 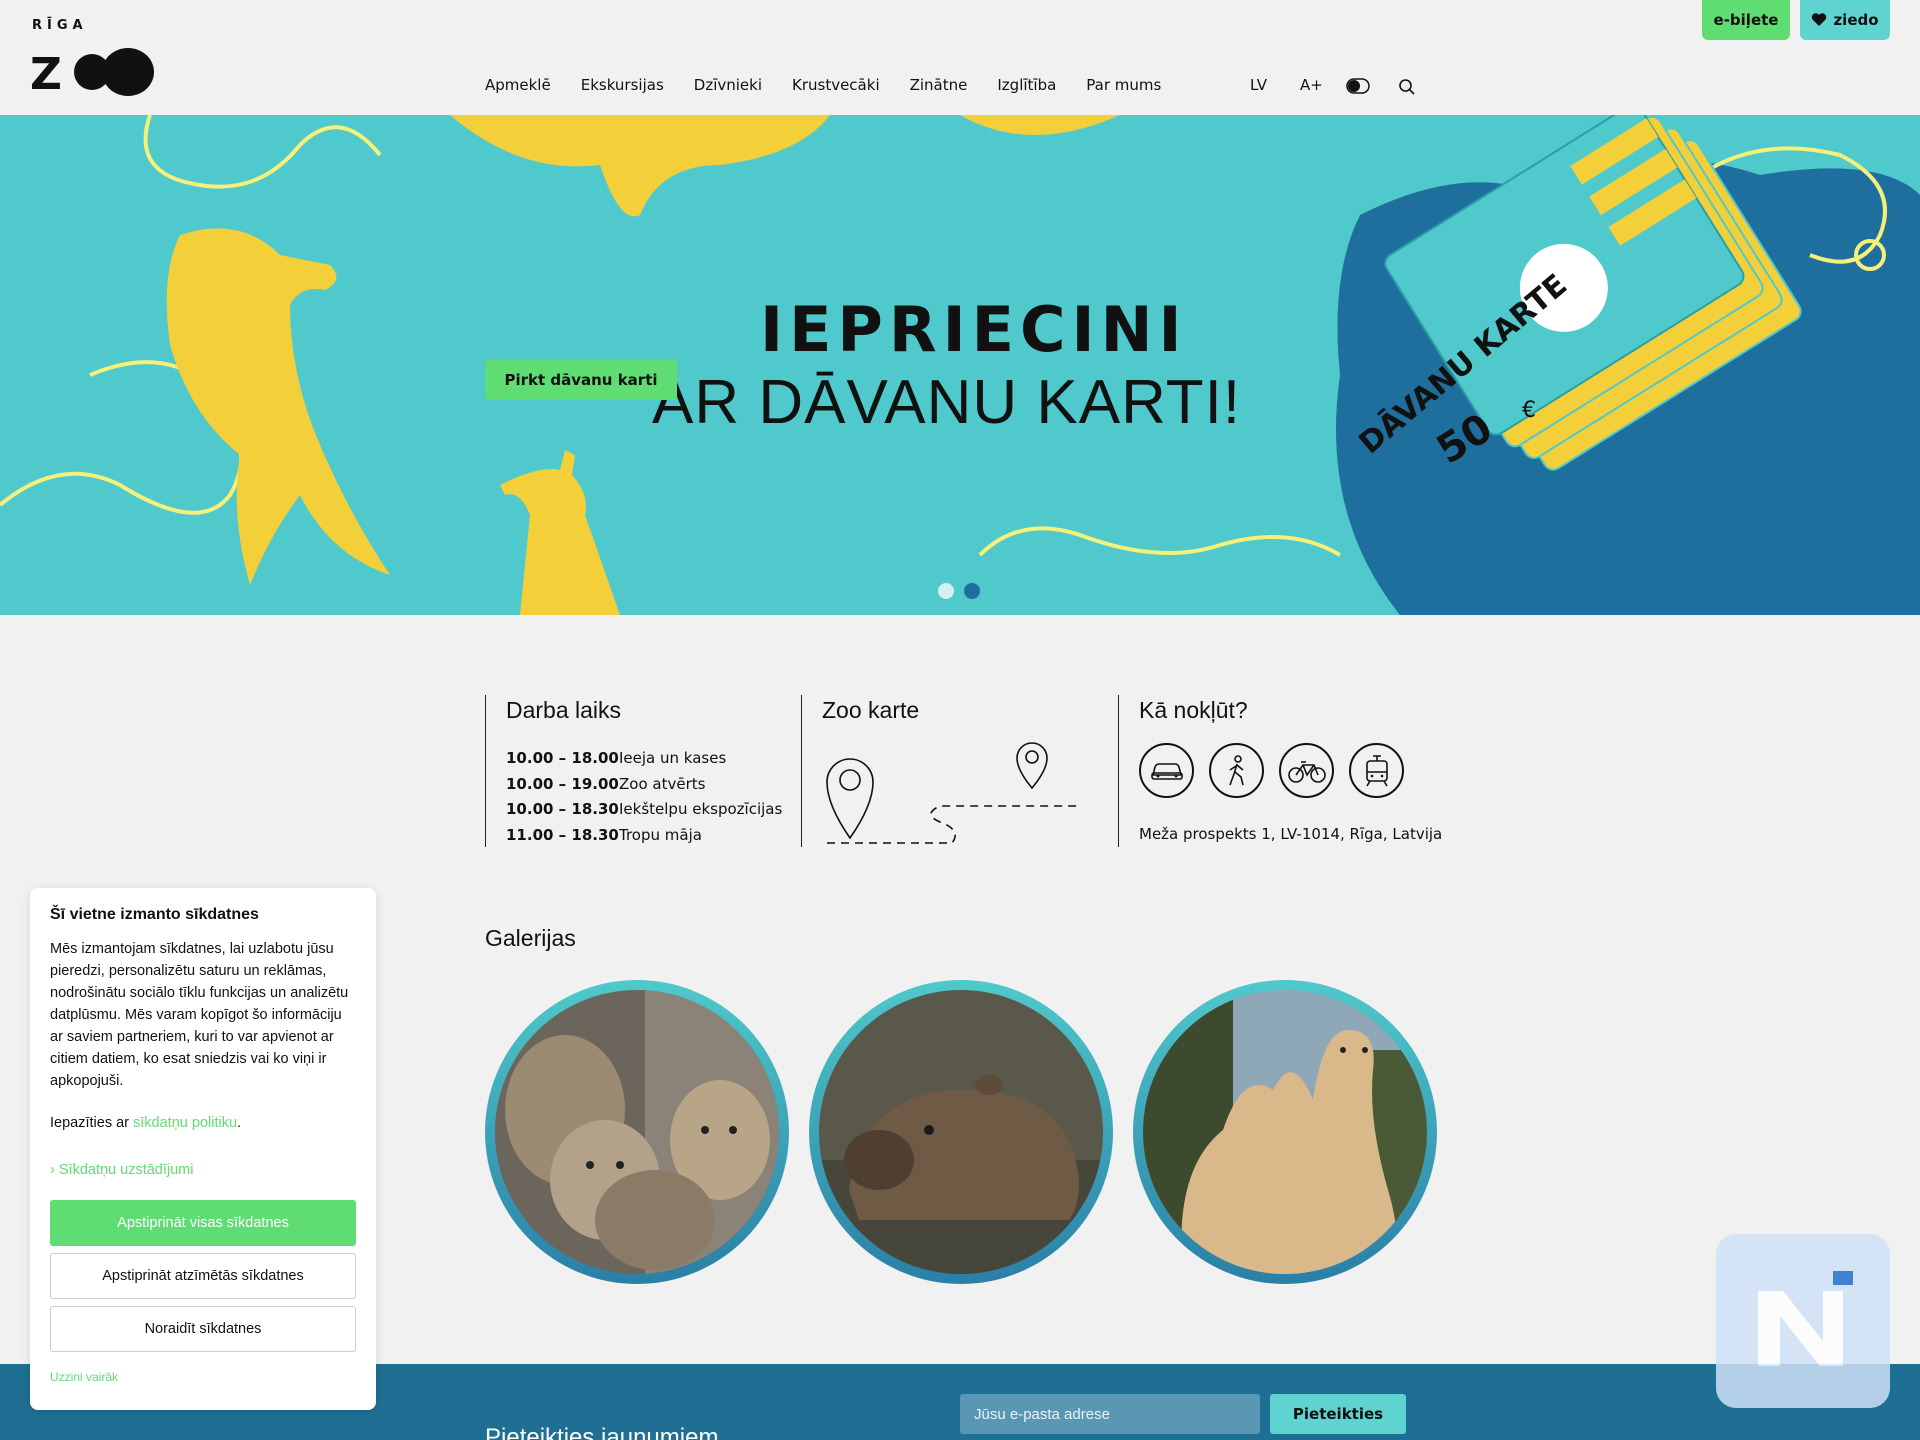 What do you see at coordinates (46, 74) in the screenshot?
I see `svg-text: Z` at bounding box center [46, 74].